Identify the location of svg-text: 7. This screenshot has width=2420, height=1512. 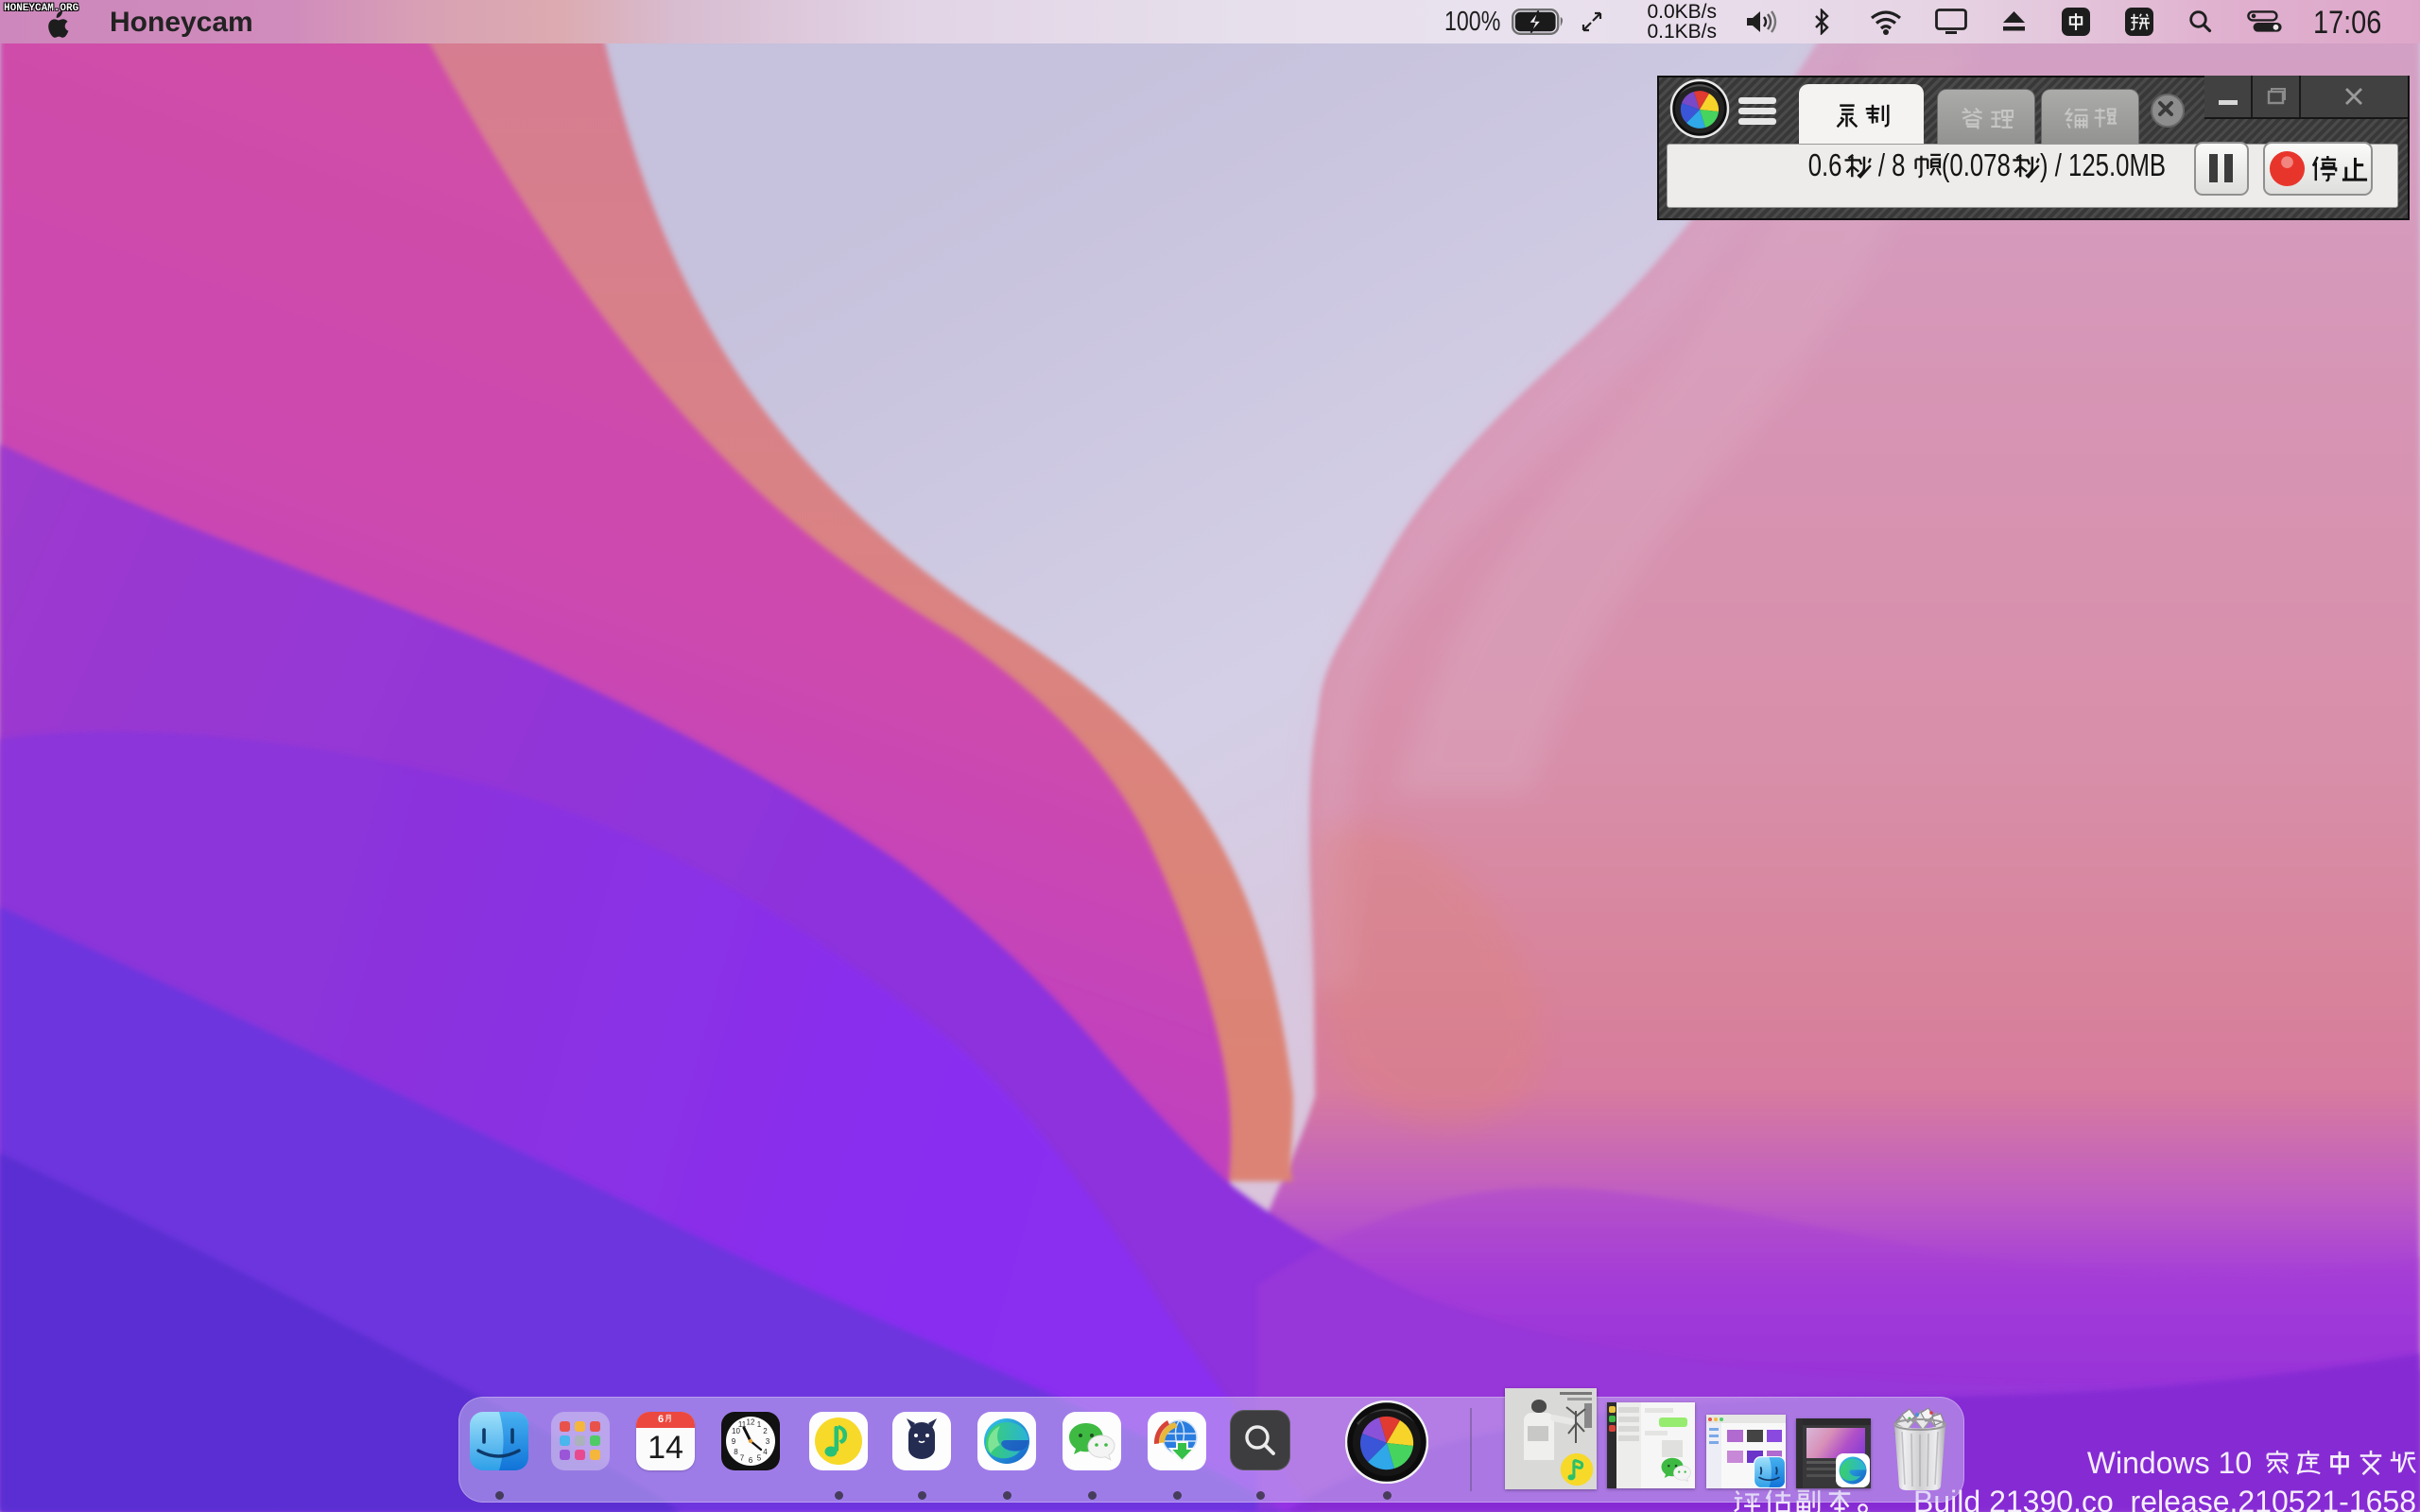
(742, 1458).